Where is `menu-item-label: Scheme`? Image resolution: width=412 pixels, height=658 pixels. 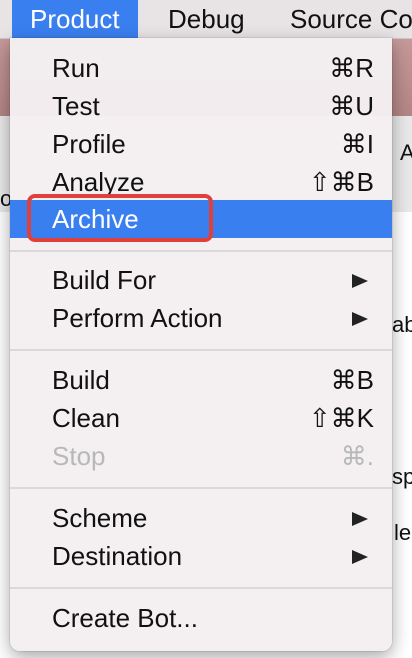
menu-item-label: Scheme is located at coordinates (100, 518).